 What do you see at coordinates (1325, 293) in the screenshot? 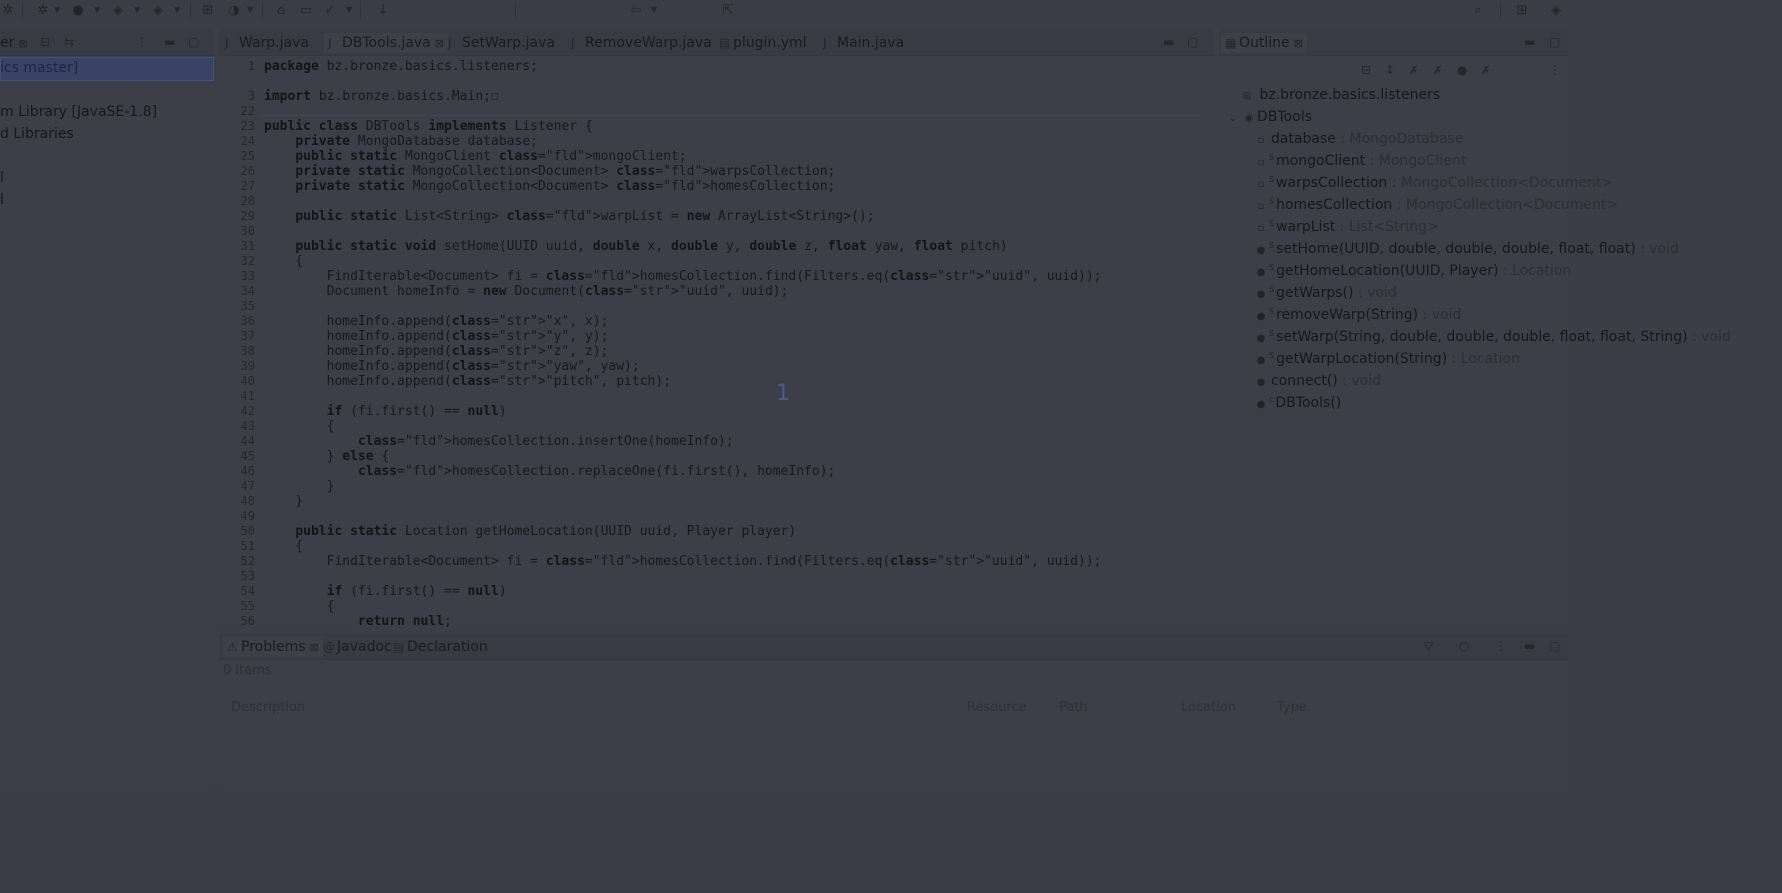
I see `outline-member: ● SgetWarps() : void` at bounding box center [1325, 293].